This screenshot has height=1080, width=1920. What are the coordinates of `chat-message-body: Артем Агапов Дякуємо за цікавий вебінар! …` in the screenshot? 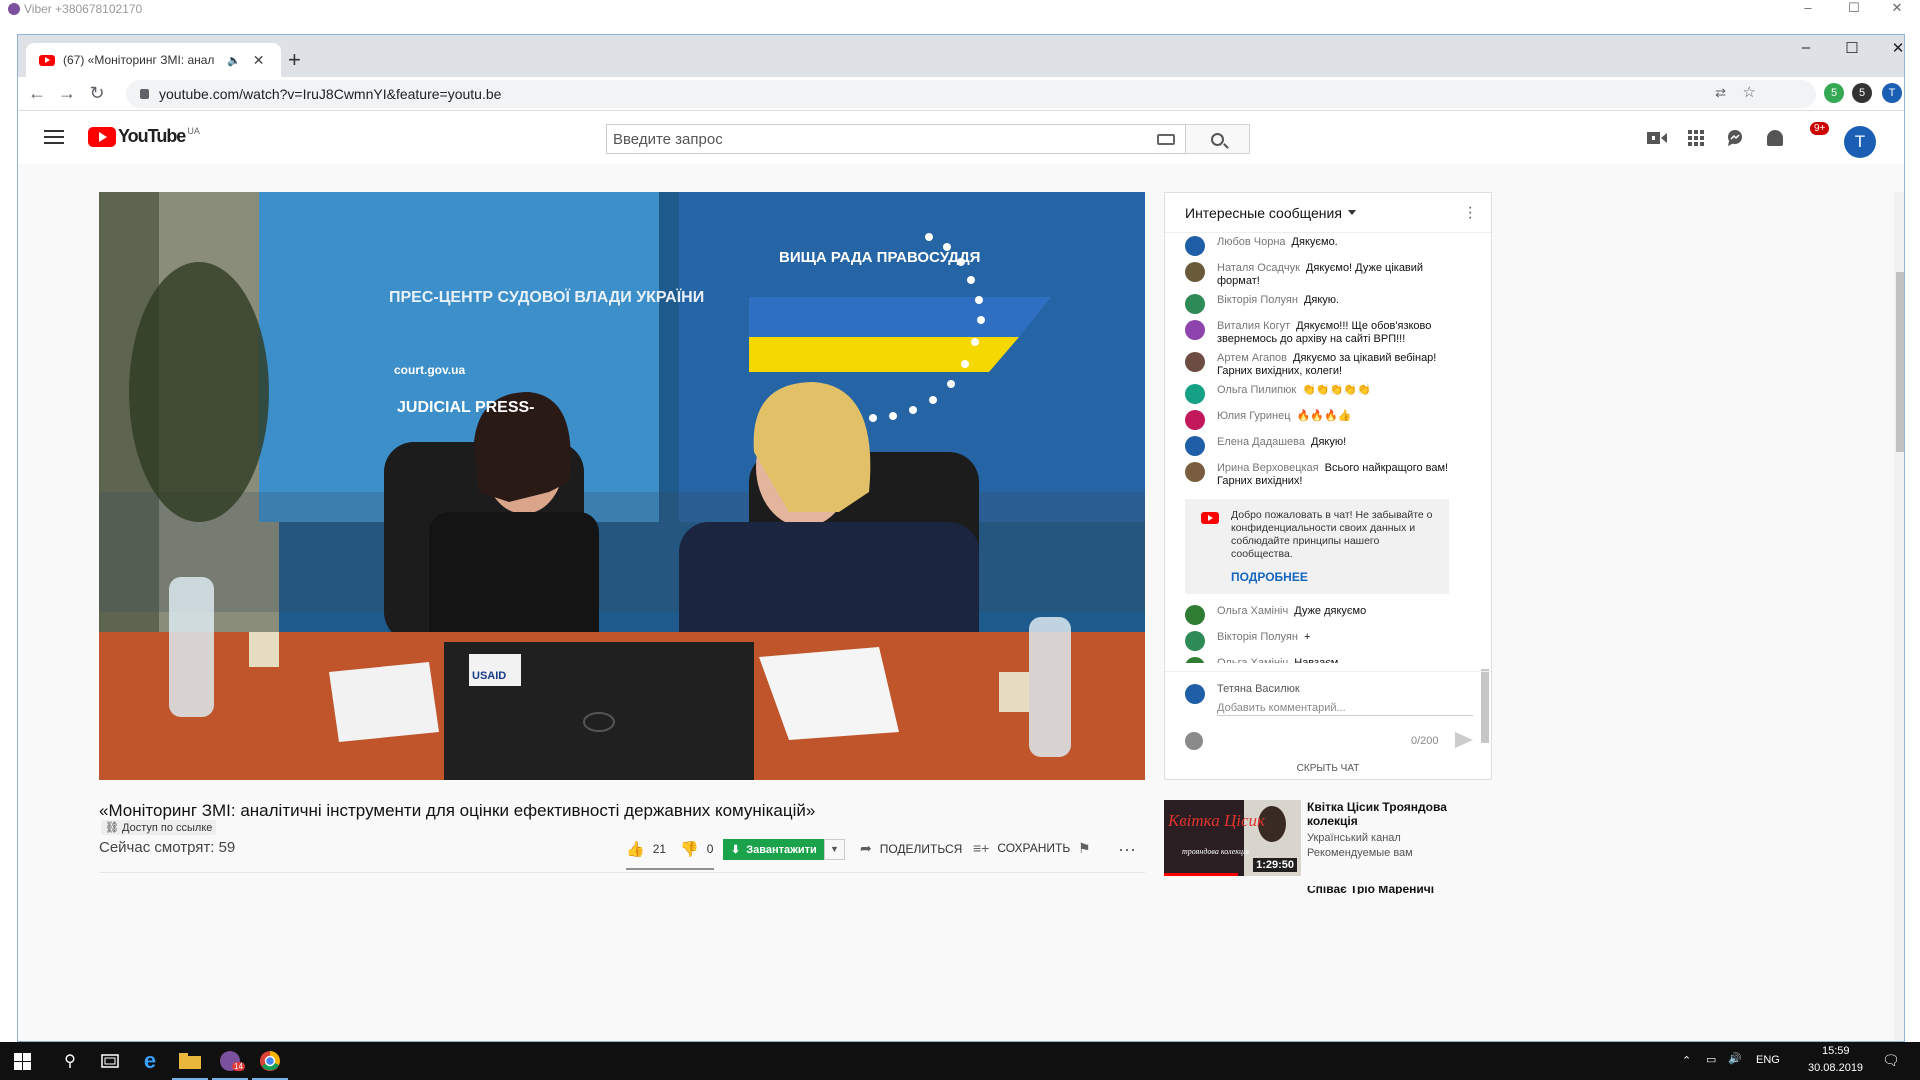 It's located at (1337, 365).